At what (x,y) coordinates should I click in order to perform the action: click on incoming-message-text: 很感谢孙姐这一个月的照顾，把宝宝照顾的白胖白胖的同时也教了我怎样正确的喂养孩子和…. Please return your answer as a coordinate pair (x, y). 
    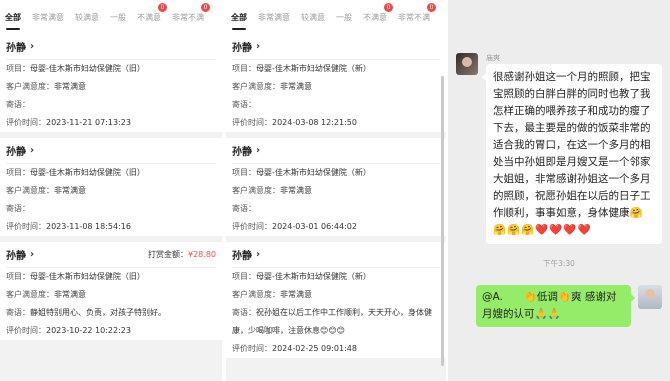
    Looking at the image, I should click on (572, 145).